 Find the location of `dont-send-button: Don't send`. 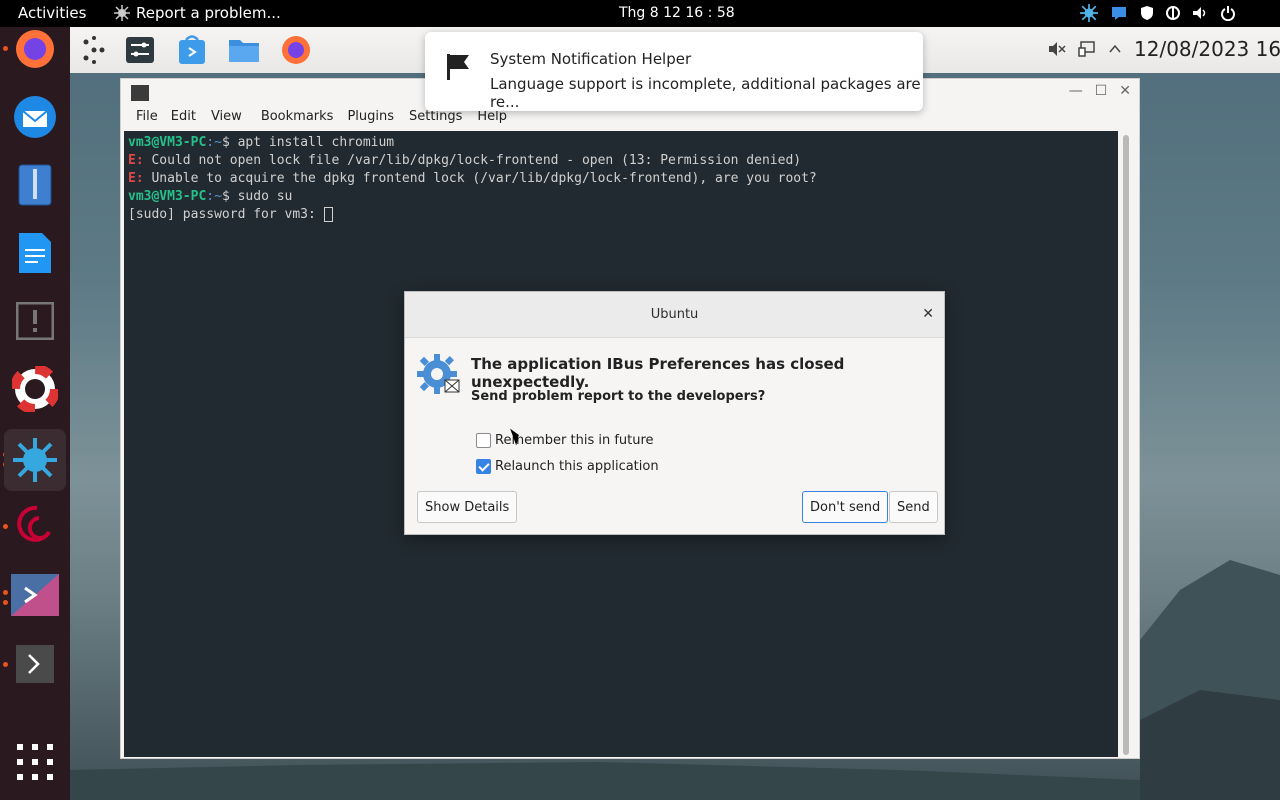

dont-send-button: Don't send is located at coordinates (845, 507).